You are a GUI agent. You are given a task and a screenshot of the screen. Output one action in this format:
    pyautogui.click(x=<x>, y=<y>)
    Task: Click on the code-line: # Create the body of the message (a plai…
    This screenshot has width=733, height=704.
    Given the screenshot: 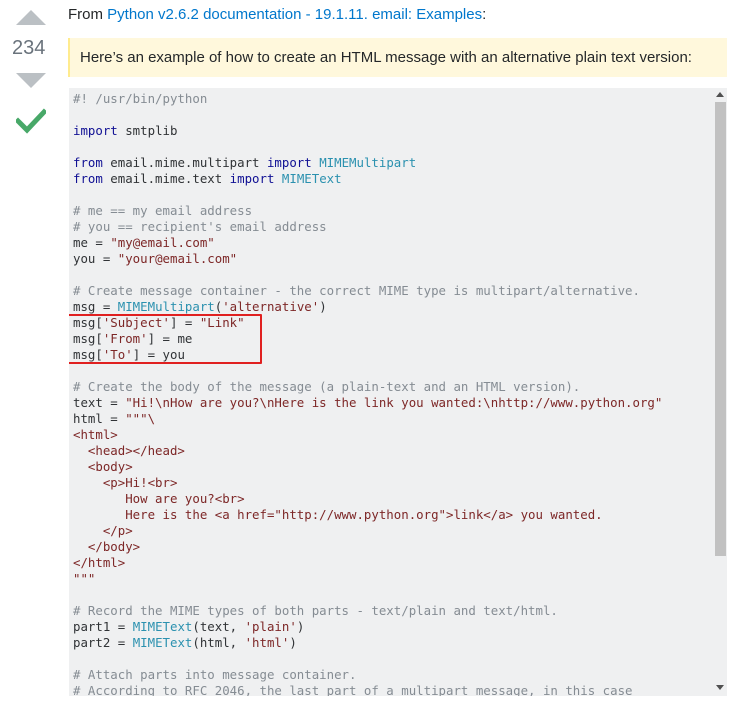 What is the action you would take?
    pyautogui.click(x=367, y=387)
    